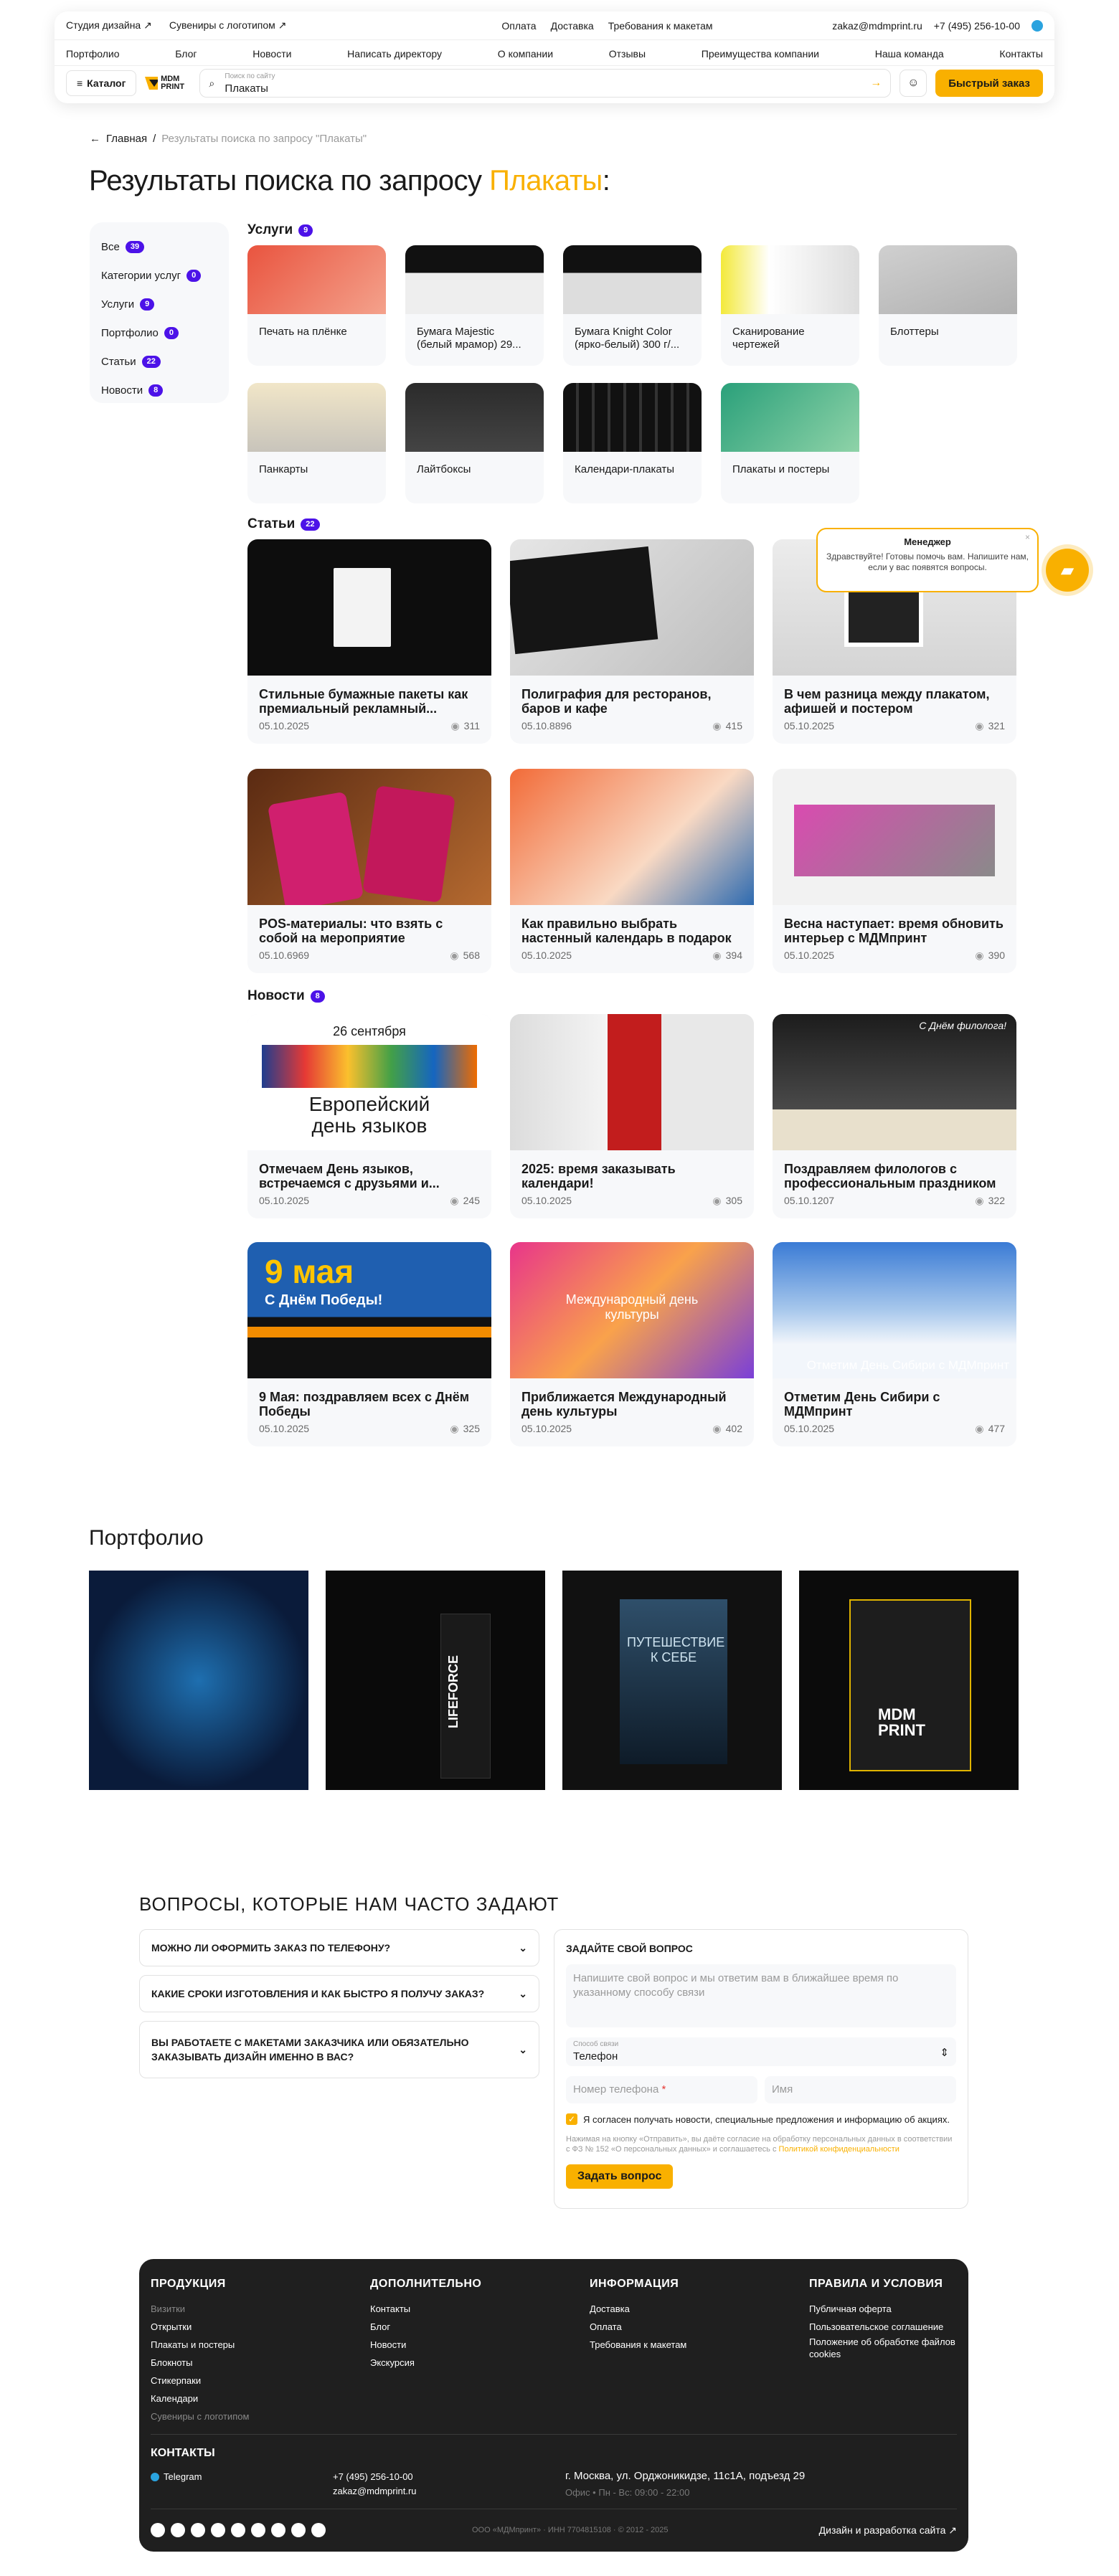 The width and height of the screenshot is (1119, 2576). I want to click on nav-news: Новости, so click(271, 54).